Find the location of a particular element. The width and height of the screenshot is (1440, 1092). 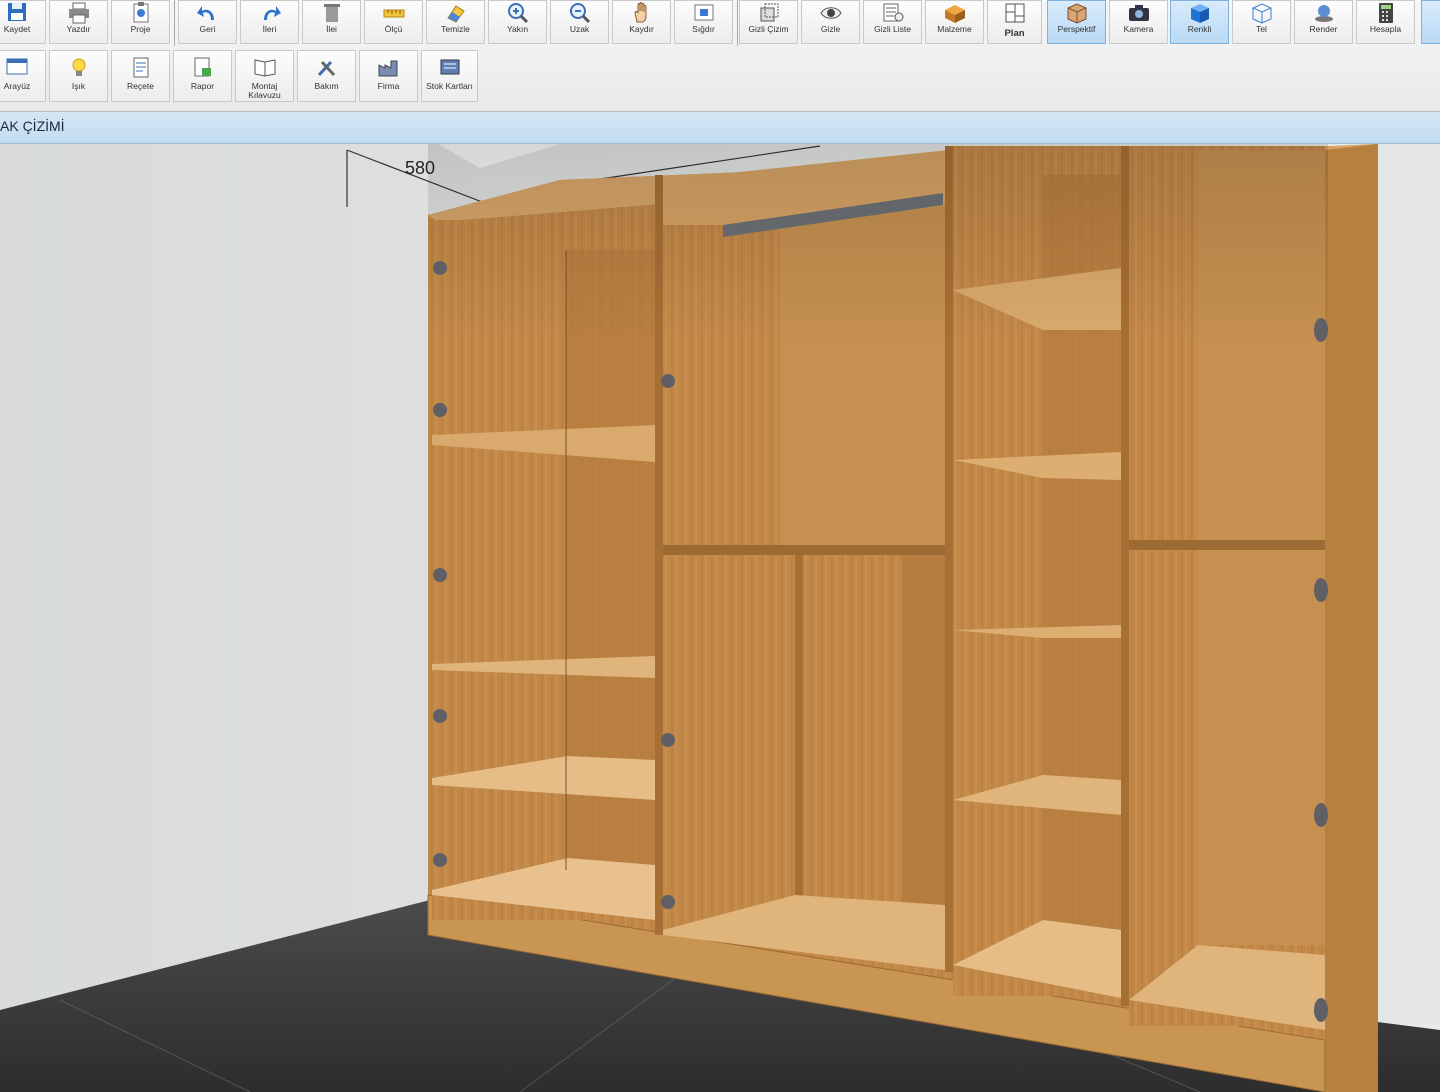

hidden-lines-button: Gizli Çizim is located at coordinates (768, 22).